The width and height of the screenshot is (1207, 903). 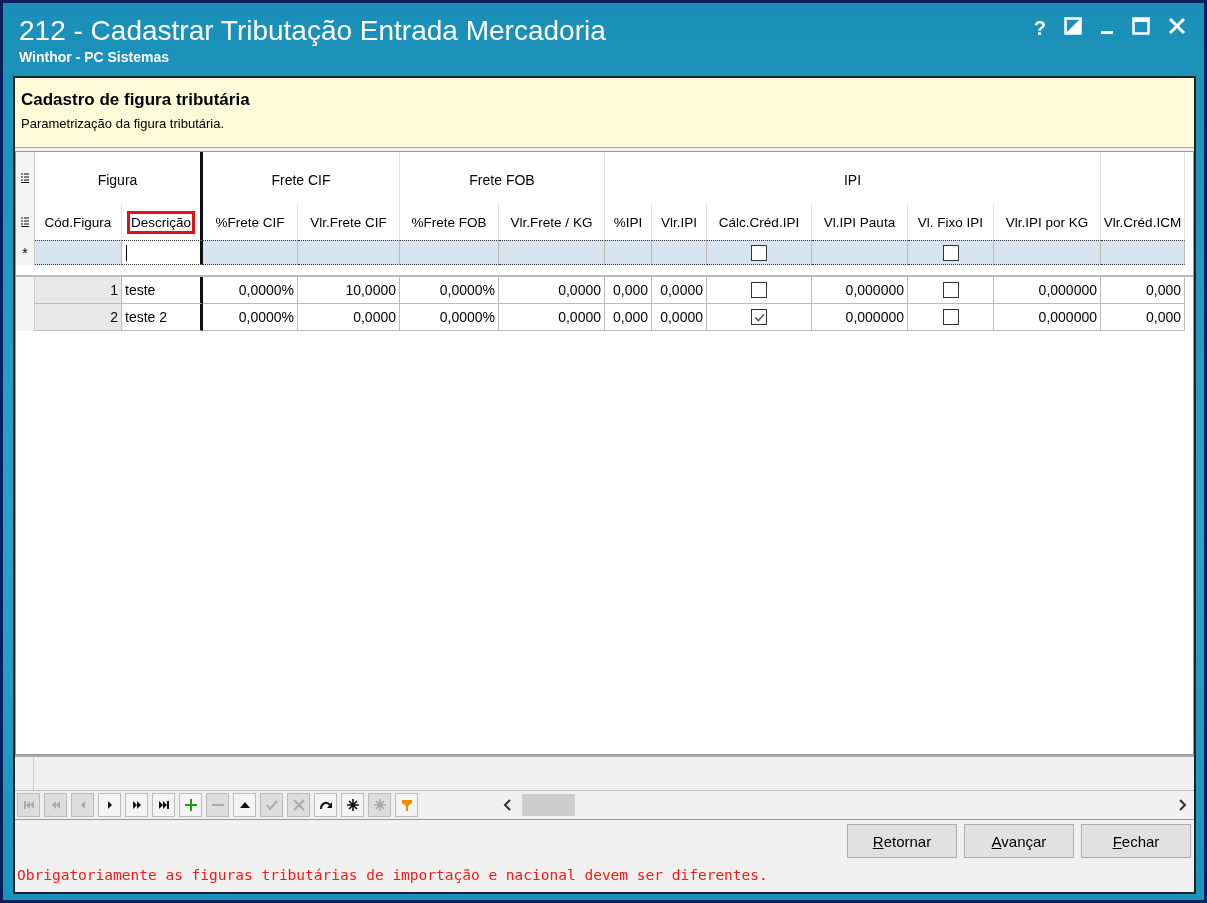 I want to click on scroll-right-icon, so click(x=1183, y=805).